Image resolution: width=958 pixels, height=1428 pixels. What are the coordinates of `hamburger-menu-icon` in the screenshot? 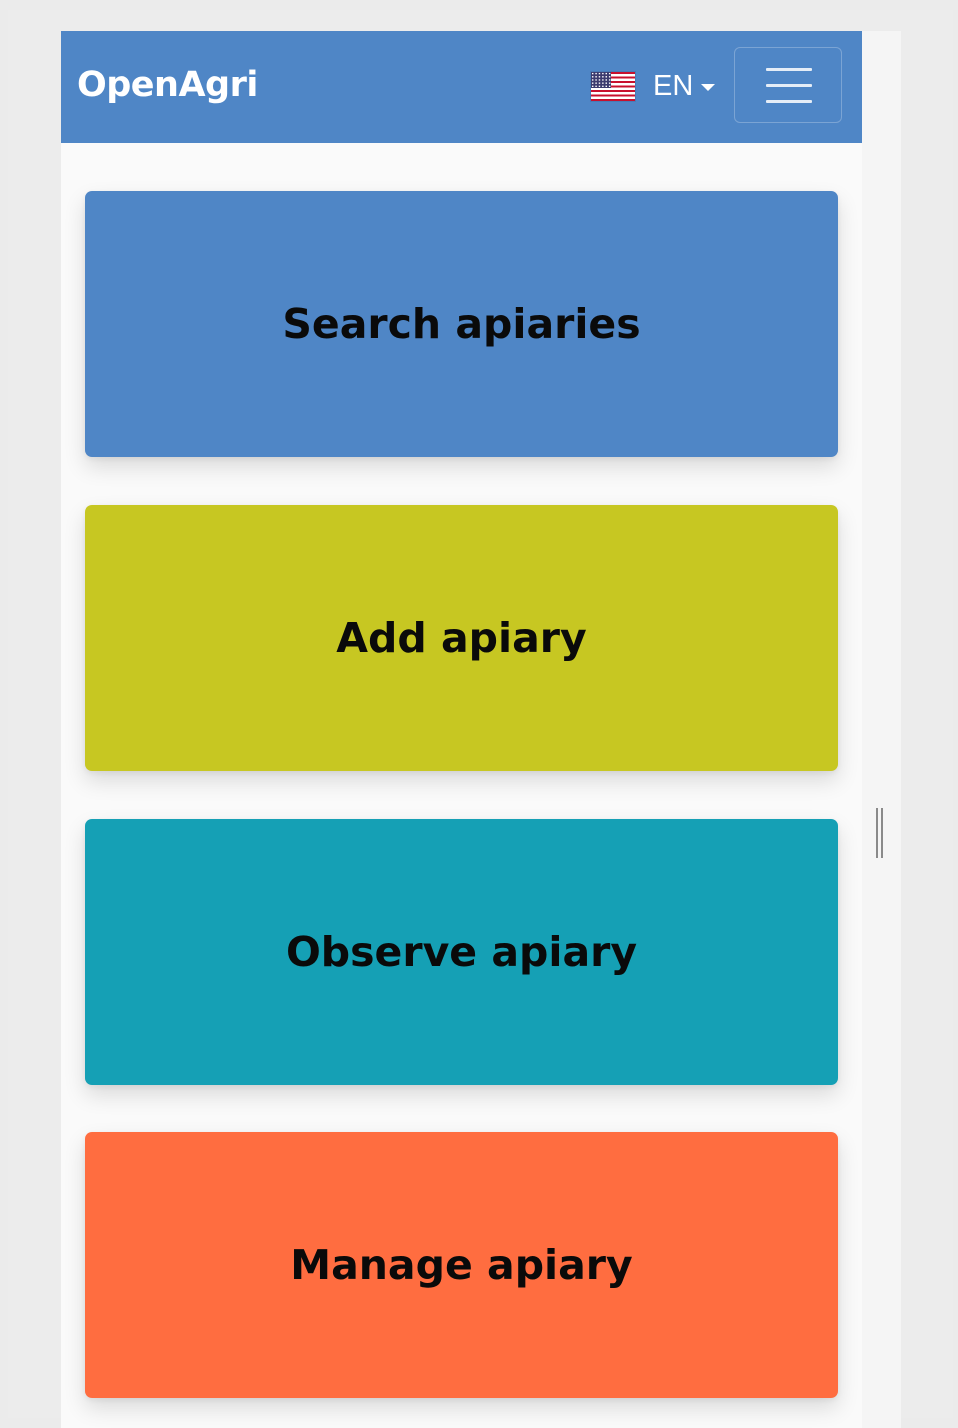 It's located at (789, 69).